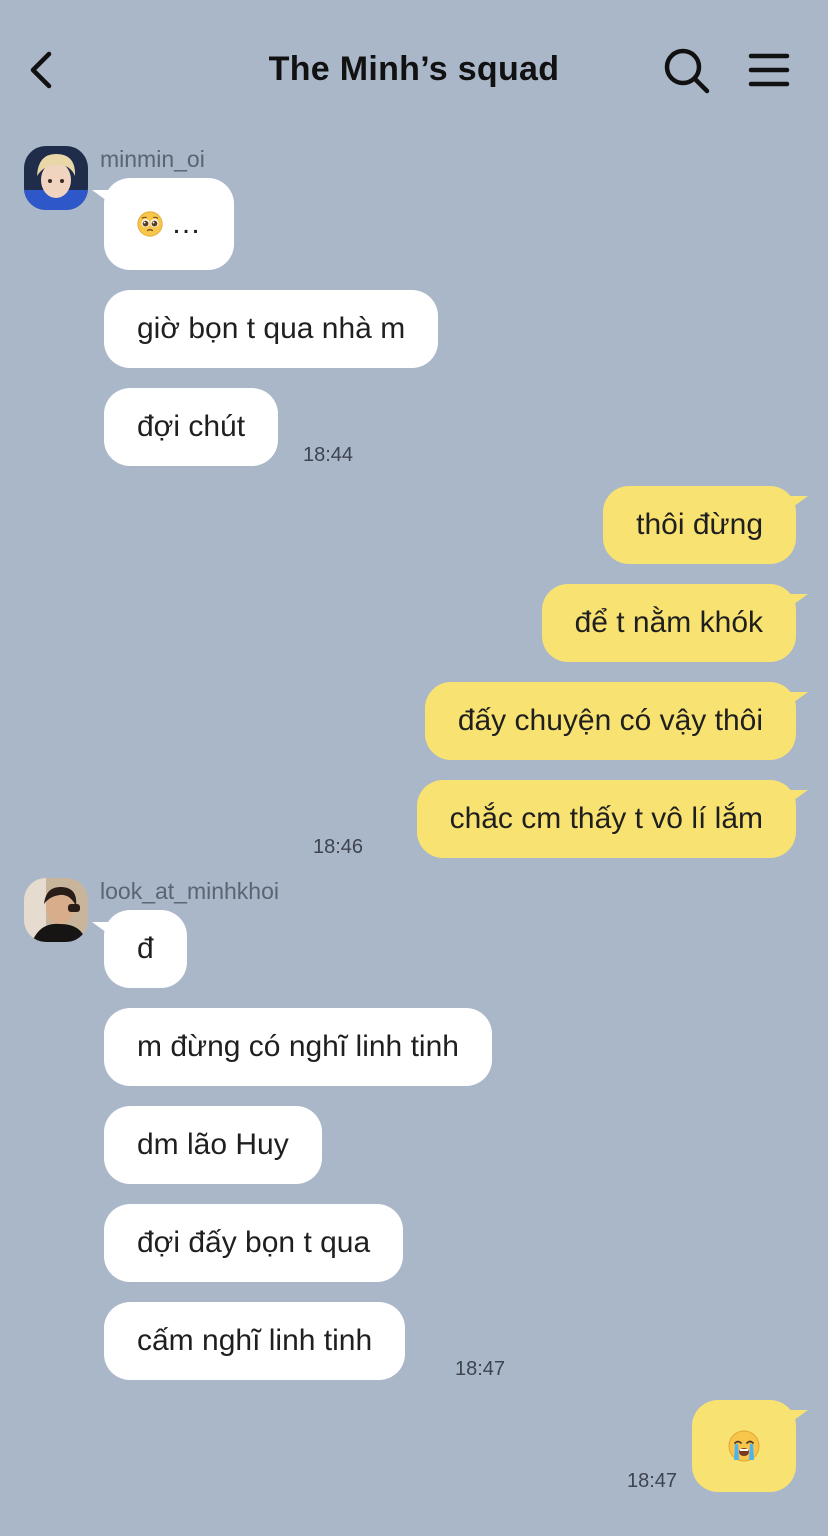  I want to click on avatar-minmin-oi, so click(56, 178).